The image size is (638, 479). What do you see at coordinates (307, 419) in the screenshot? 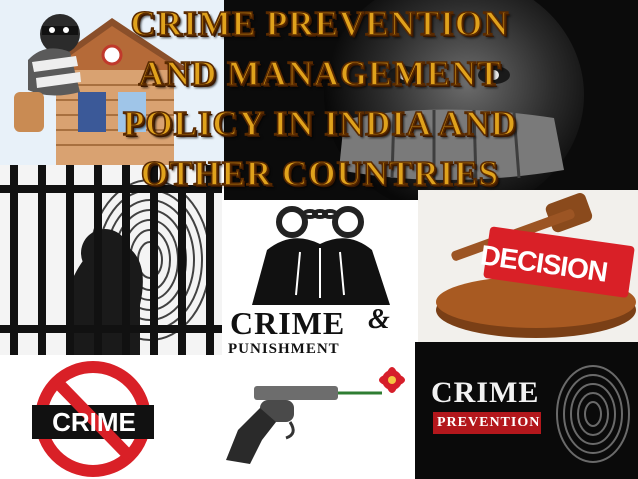
I see `revolver-flower-image` at bounding box center [307, 419].